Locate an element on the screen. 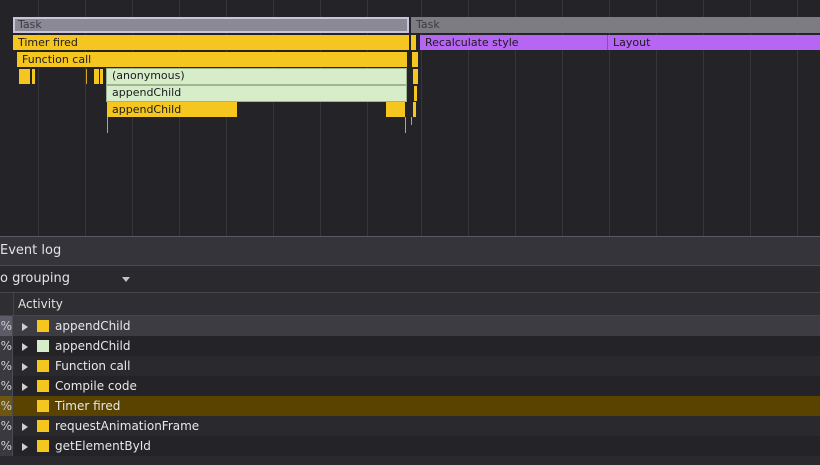 The image size is (820, 465). table-row: % getElementById is located at coordinates (410, 446).